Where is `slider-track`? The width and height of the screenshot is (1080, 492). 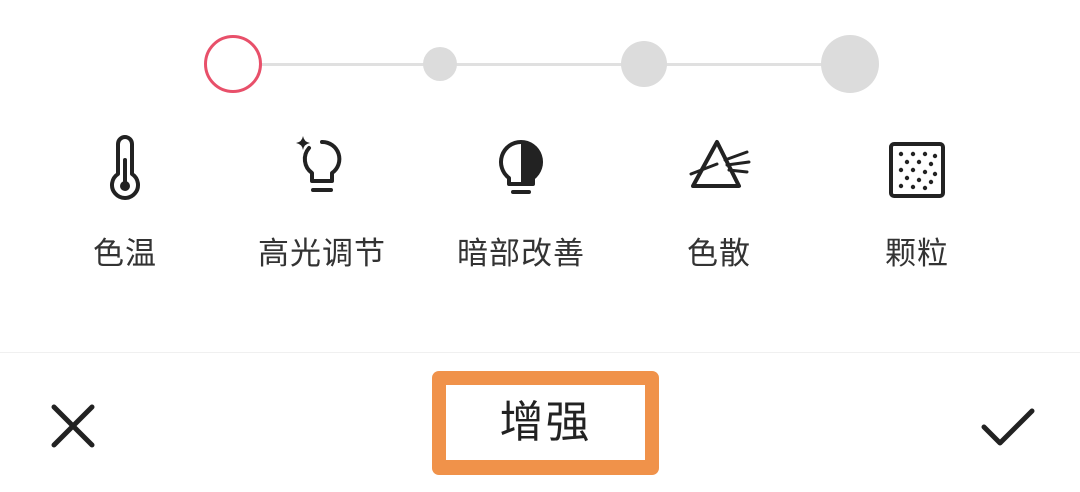
slider-track is located at coordinates (542, 64).